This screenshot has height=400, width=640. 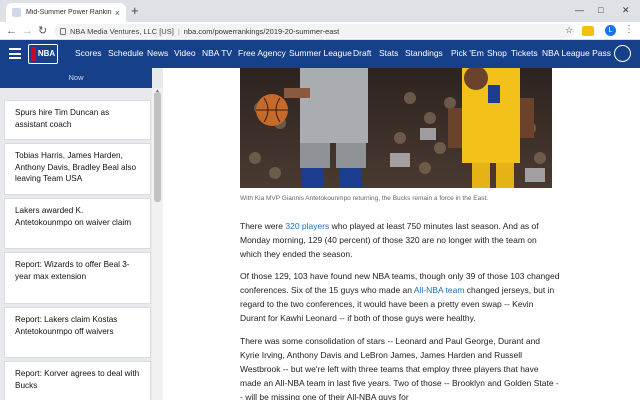 I want to click on nav-link-summer-league: Summer League, so click(x=320, y=53).